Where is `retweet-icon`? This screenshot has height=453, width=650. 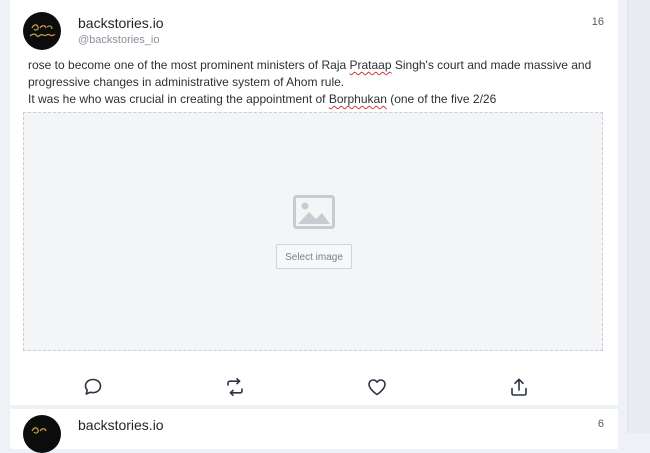
retweet-icon is located at coordinates (235, 387).